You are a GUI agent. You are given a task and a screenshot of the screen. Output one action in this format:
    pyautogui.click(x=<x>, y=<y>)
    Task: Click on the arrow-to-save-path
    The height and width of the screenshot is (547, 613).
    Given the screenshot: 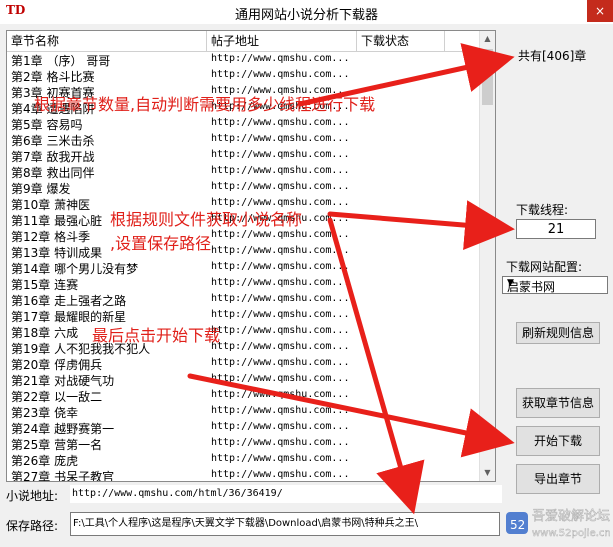 What is the action you would take?
    pyautogui.click(x=376, y=366)
    